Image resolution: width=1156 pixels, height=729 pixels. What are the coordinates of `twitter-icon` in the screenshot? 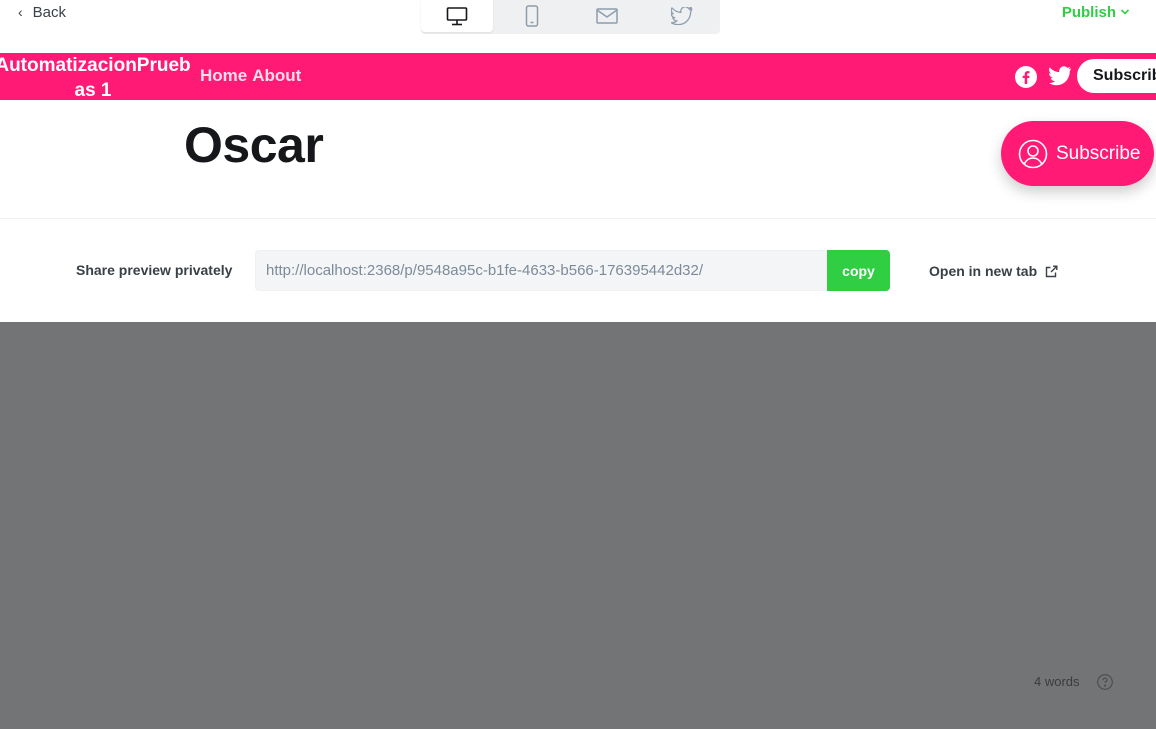 It's located at (1060, 76).